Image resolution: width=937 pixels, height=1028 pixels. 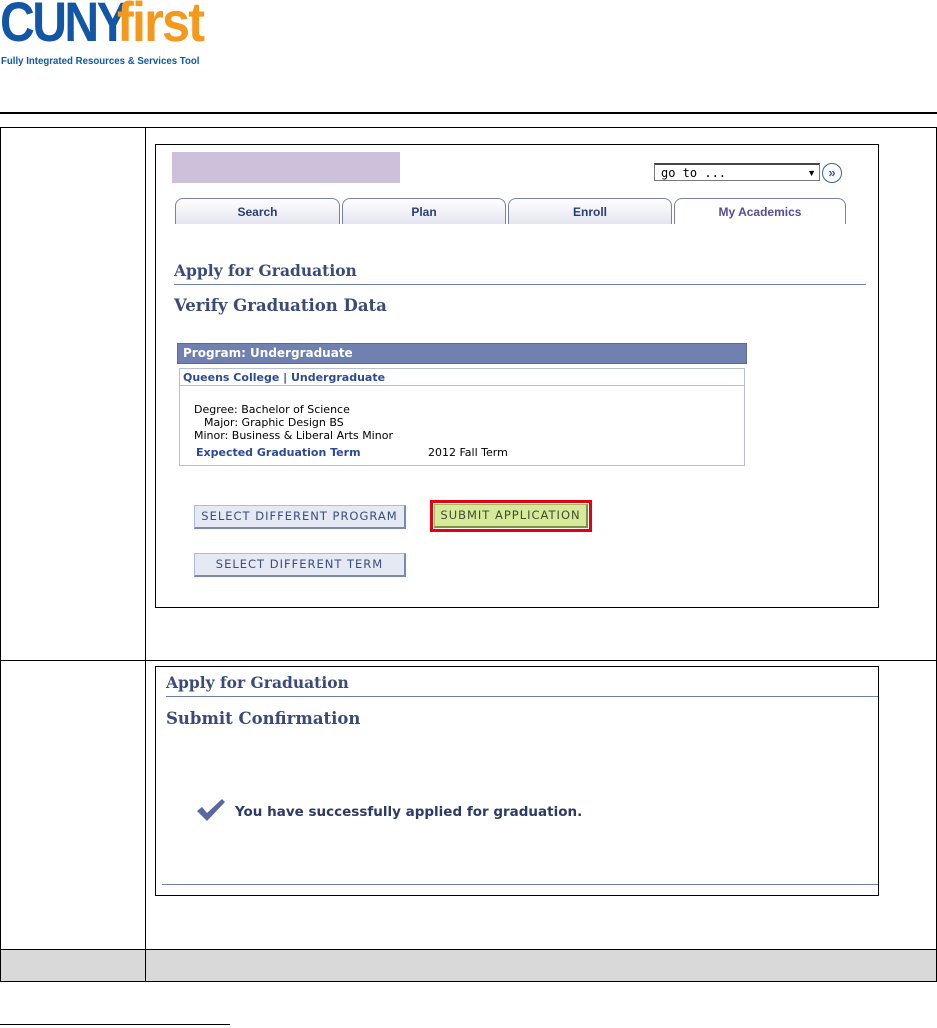 I want to click on minor-text: Minor: Business & Liberal Arts Minor, so click(x=293, y=435).